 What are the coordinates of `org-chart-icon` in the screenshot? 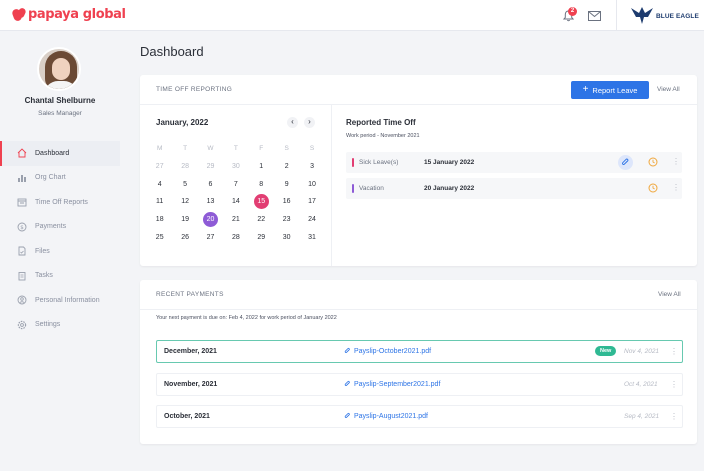 It's located at (22, 178).